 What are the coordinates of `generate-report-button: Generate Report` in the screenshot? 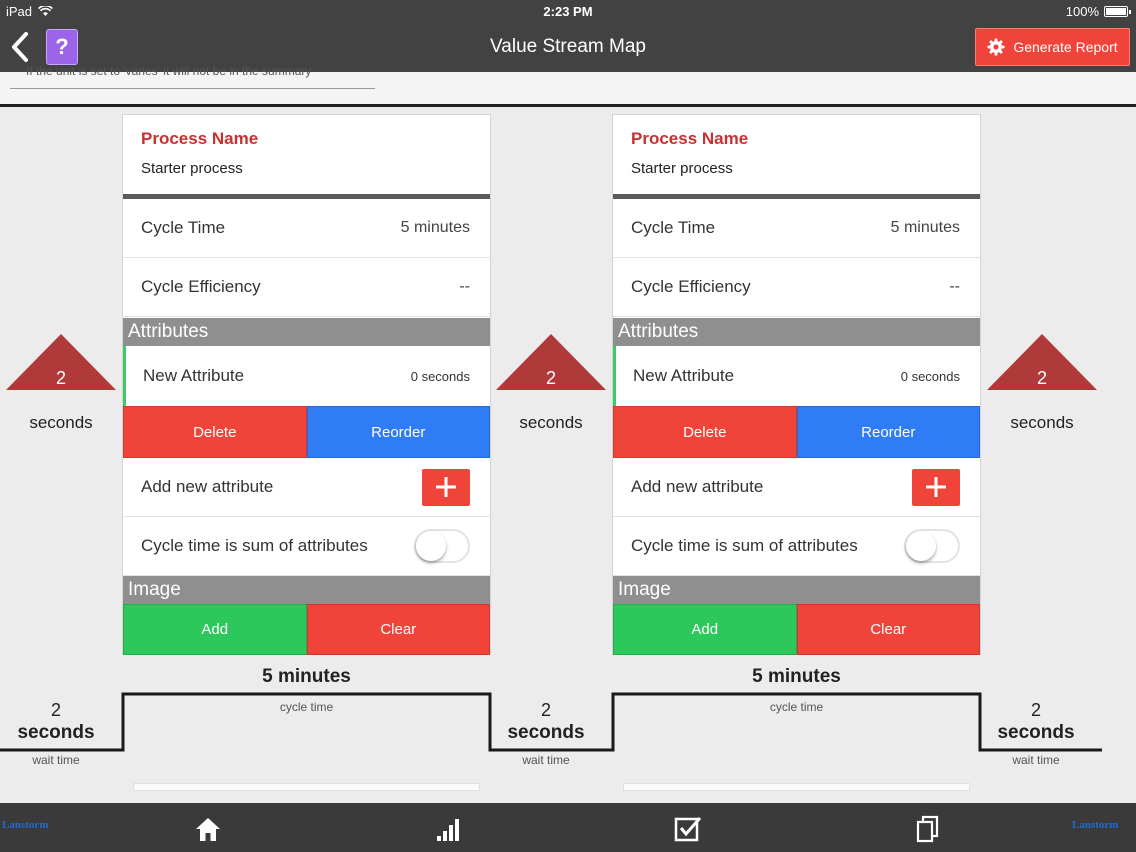 It's located at (1052, 47).